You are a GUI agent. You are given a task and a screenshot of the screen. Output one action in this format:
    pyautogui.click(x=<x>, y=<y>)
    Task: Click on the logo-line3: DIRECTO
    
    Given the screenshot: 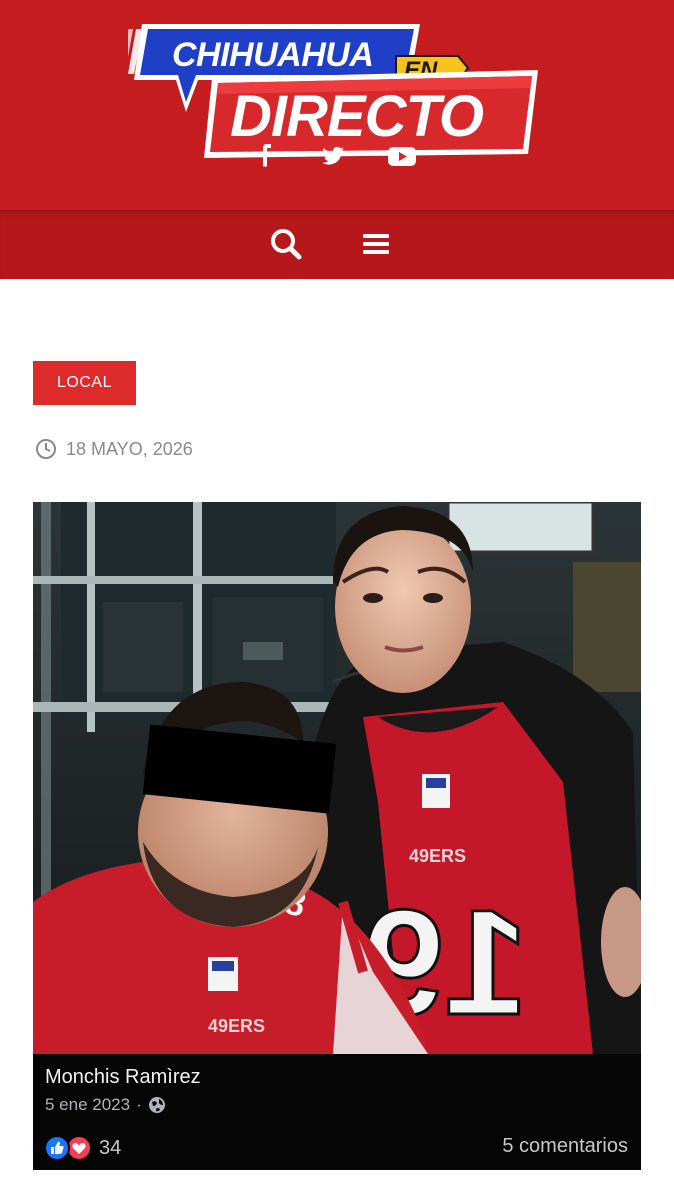 What is the action you would take?
    pyautogui.click(x=357, y=116)
    